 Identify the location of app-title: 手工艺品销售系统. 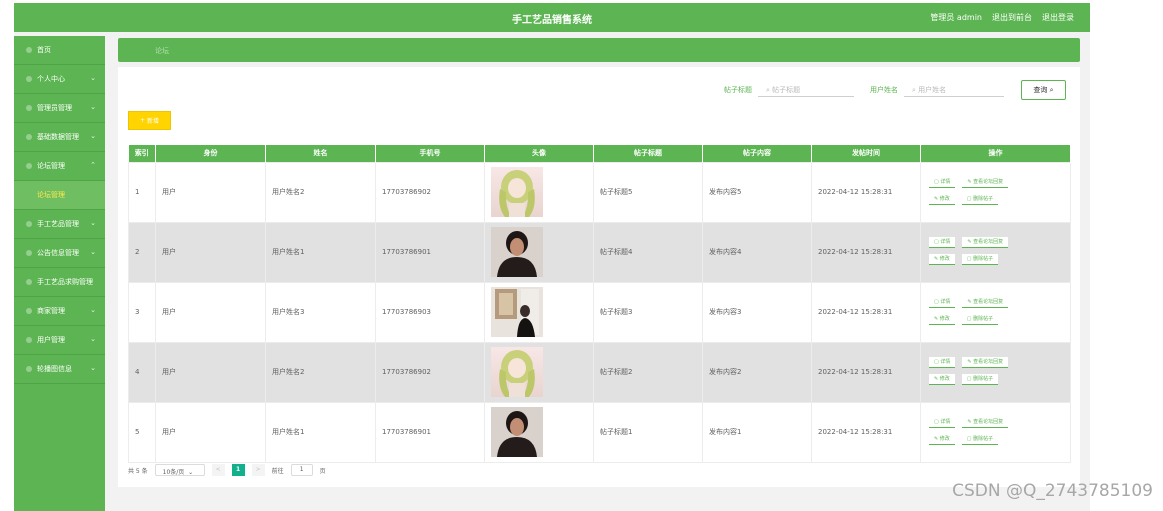
(552, 20).